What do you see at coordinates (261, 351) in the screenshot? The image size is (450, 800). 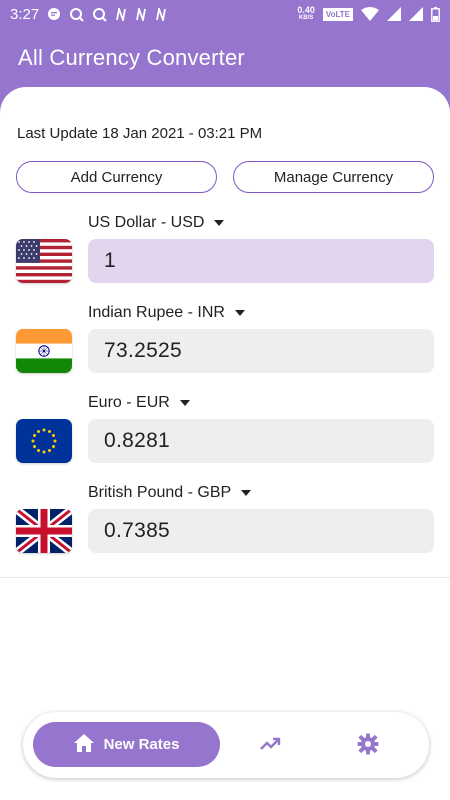 I see `amount-input-inr: 73.2525` at bounding box center [261, 351].